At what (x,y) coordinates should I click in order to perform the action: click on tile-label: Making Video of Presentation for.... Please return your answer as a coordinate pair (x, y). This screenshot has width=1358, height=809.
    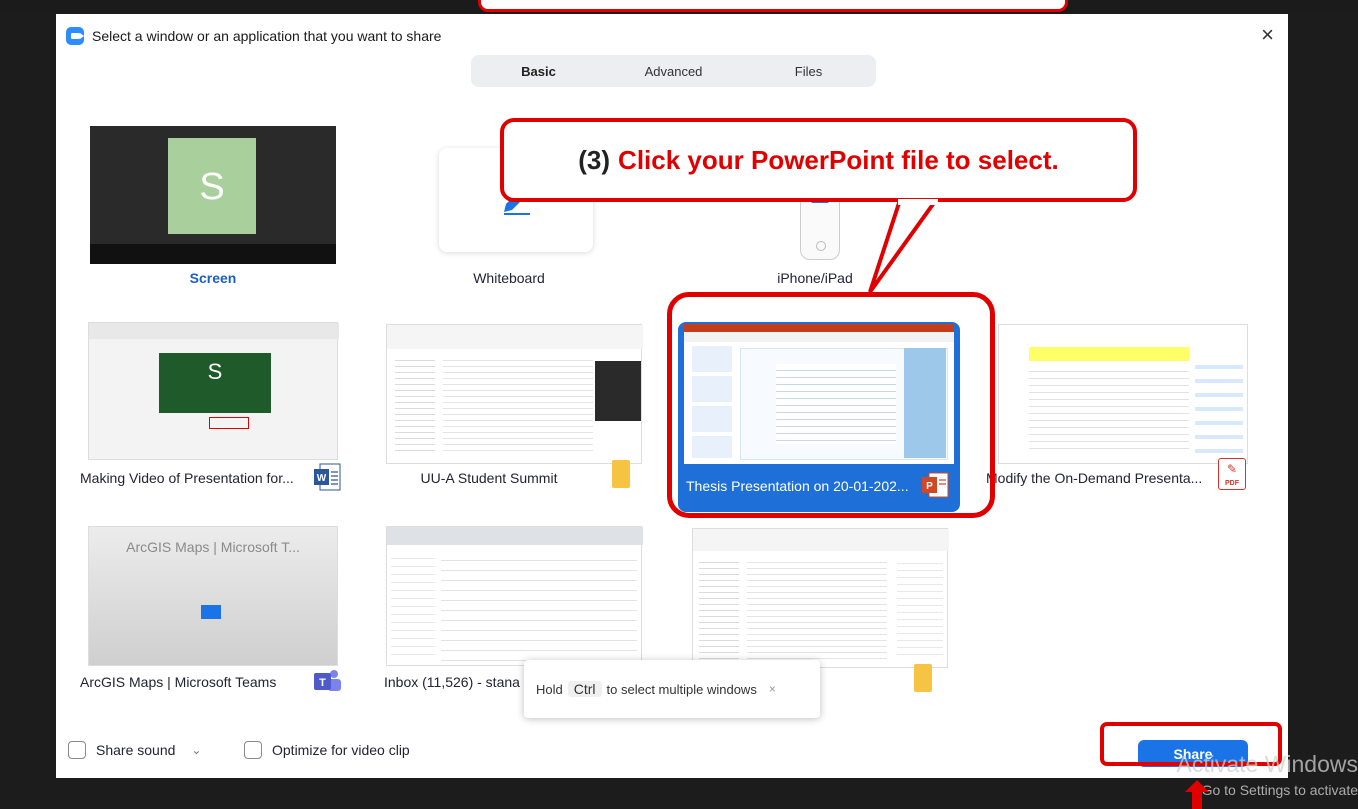
    Looking at the image, I should click on (187, 478).